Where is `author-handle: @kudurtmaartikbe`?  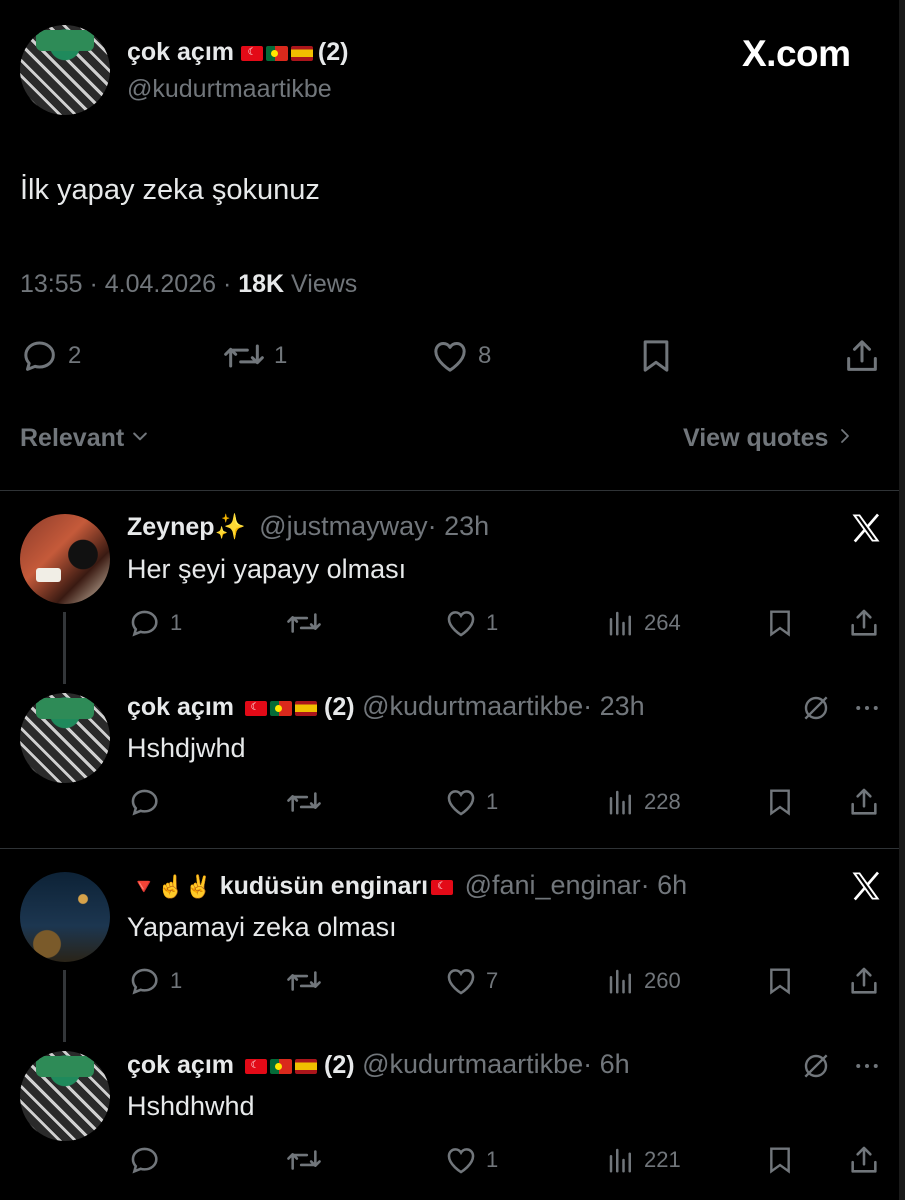
author-handle: @kudurtmaartikbe is located at coordinates (229, 89).